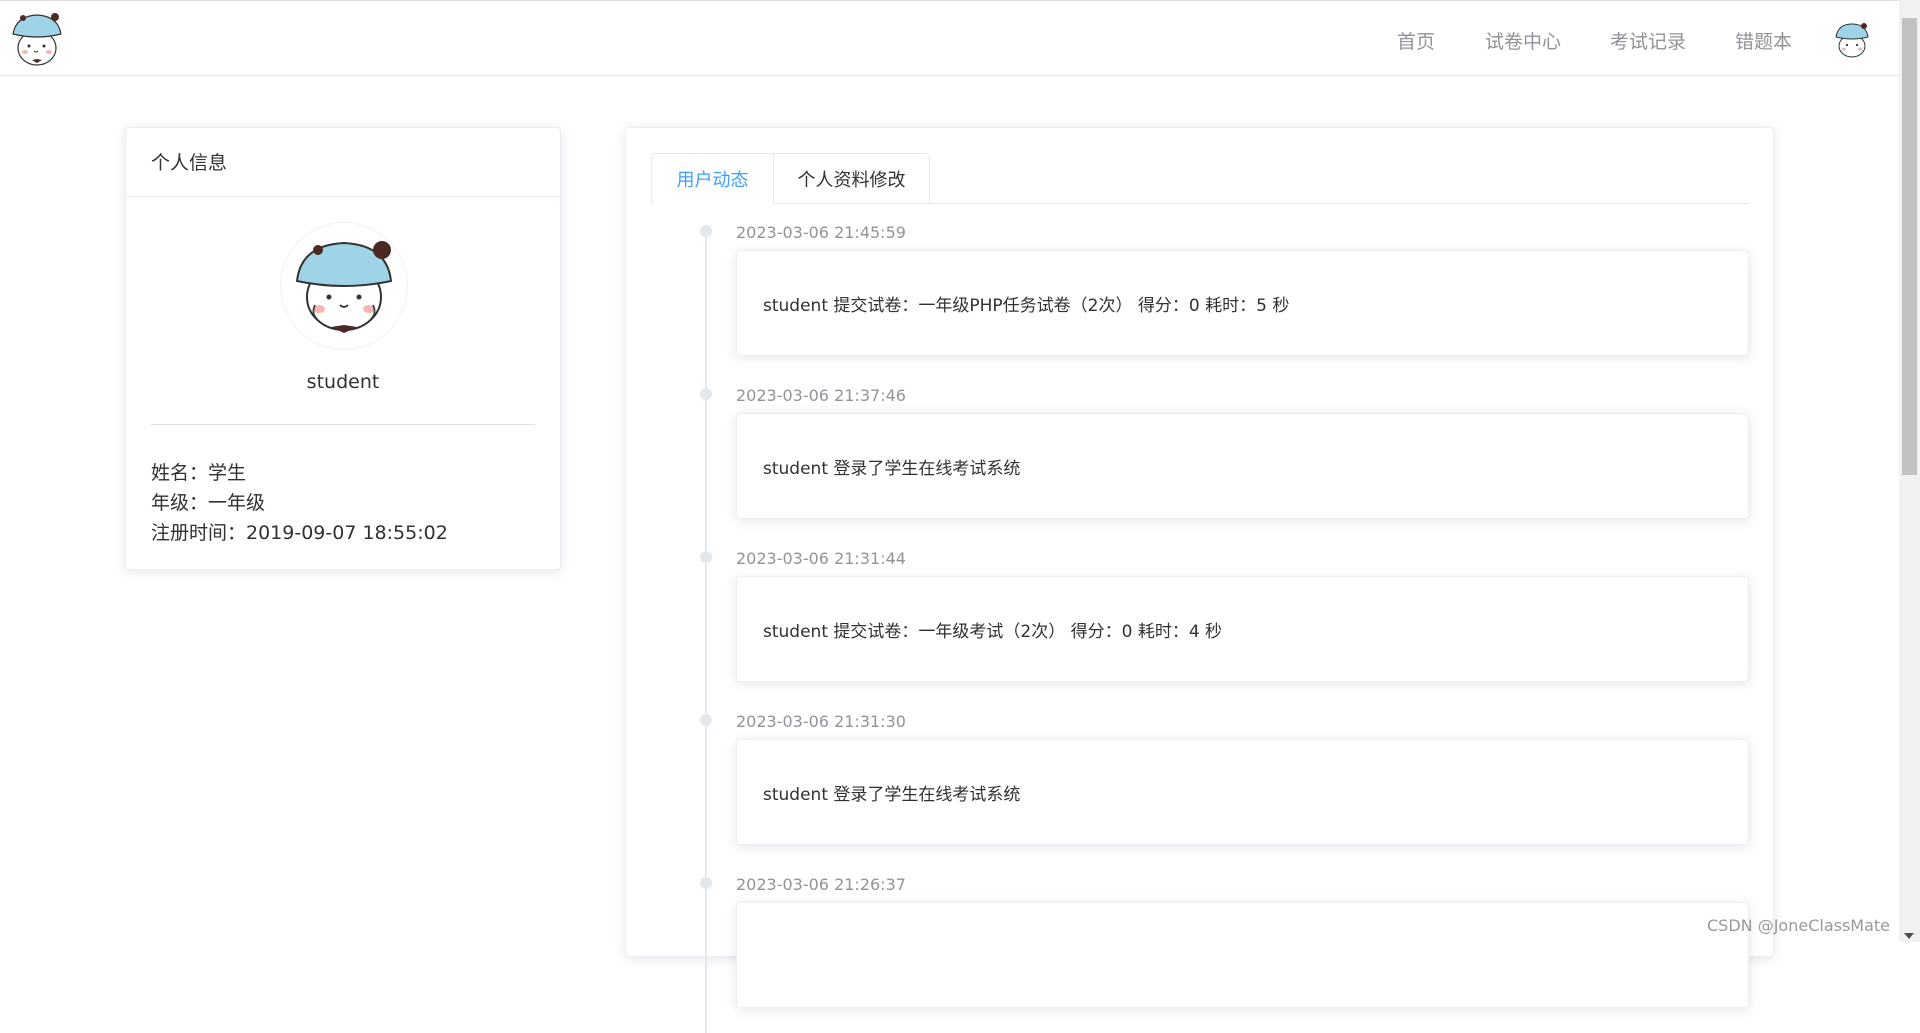  I want to click on profile-username: student, so click(343, 382).